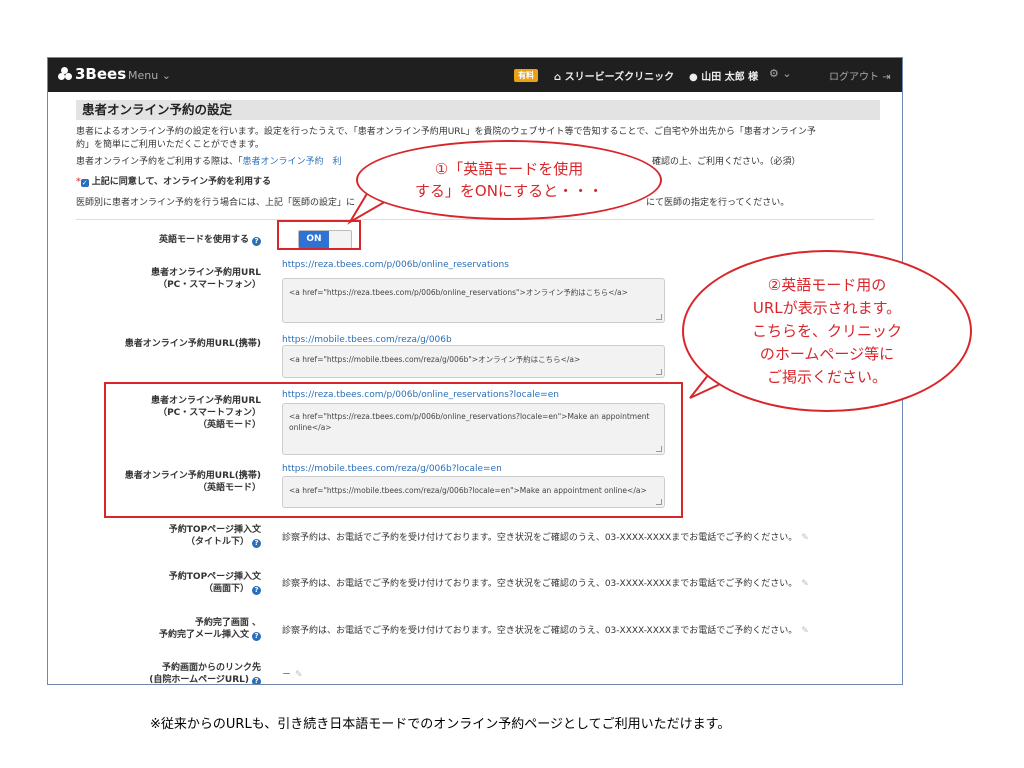  I want to click on divider, so click(475, 219).